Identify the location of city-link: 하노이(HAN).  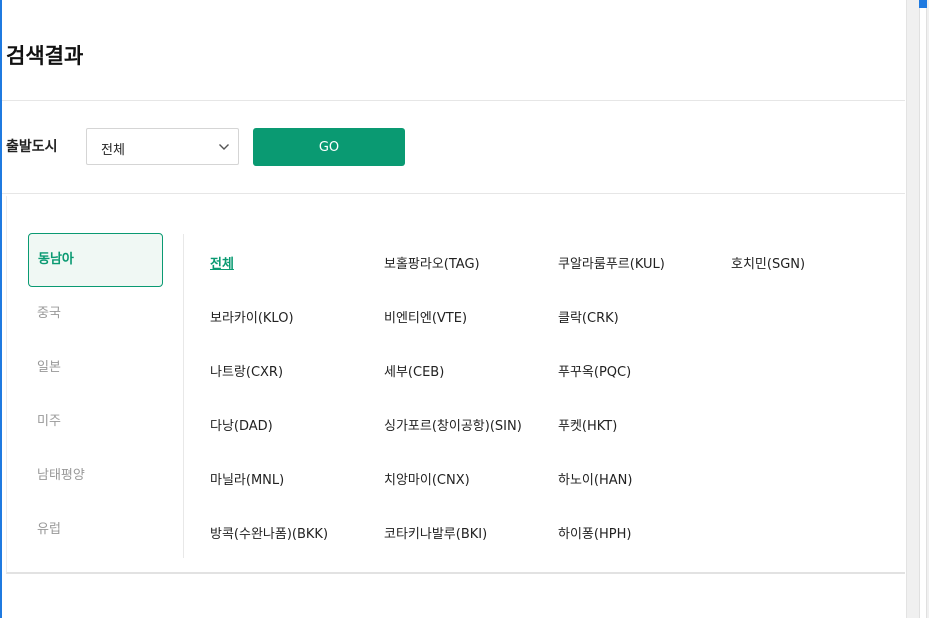
(595, 478).